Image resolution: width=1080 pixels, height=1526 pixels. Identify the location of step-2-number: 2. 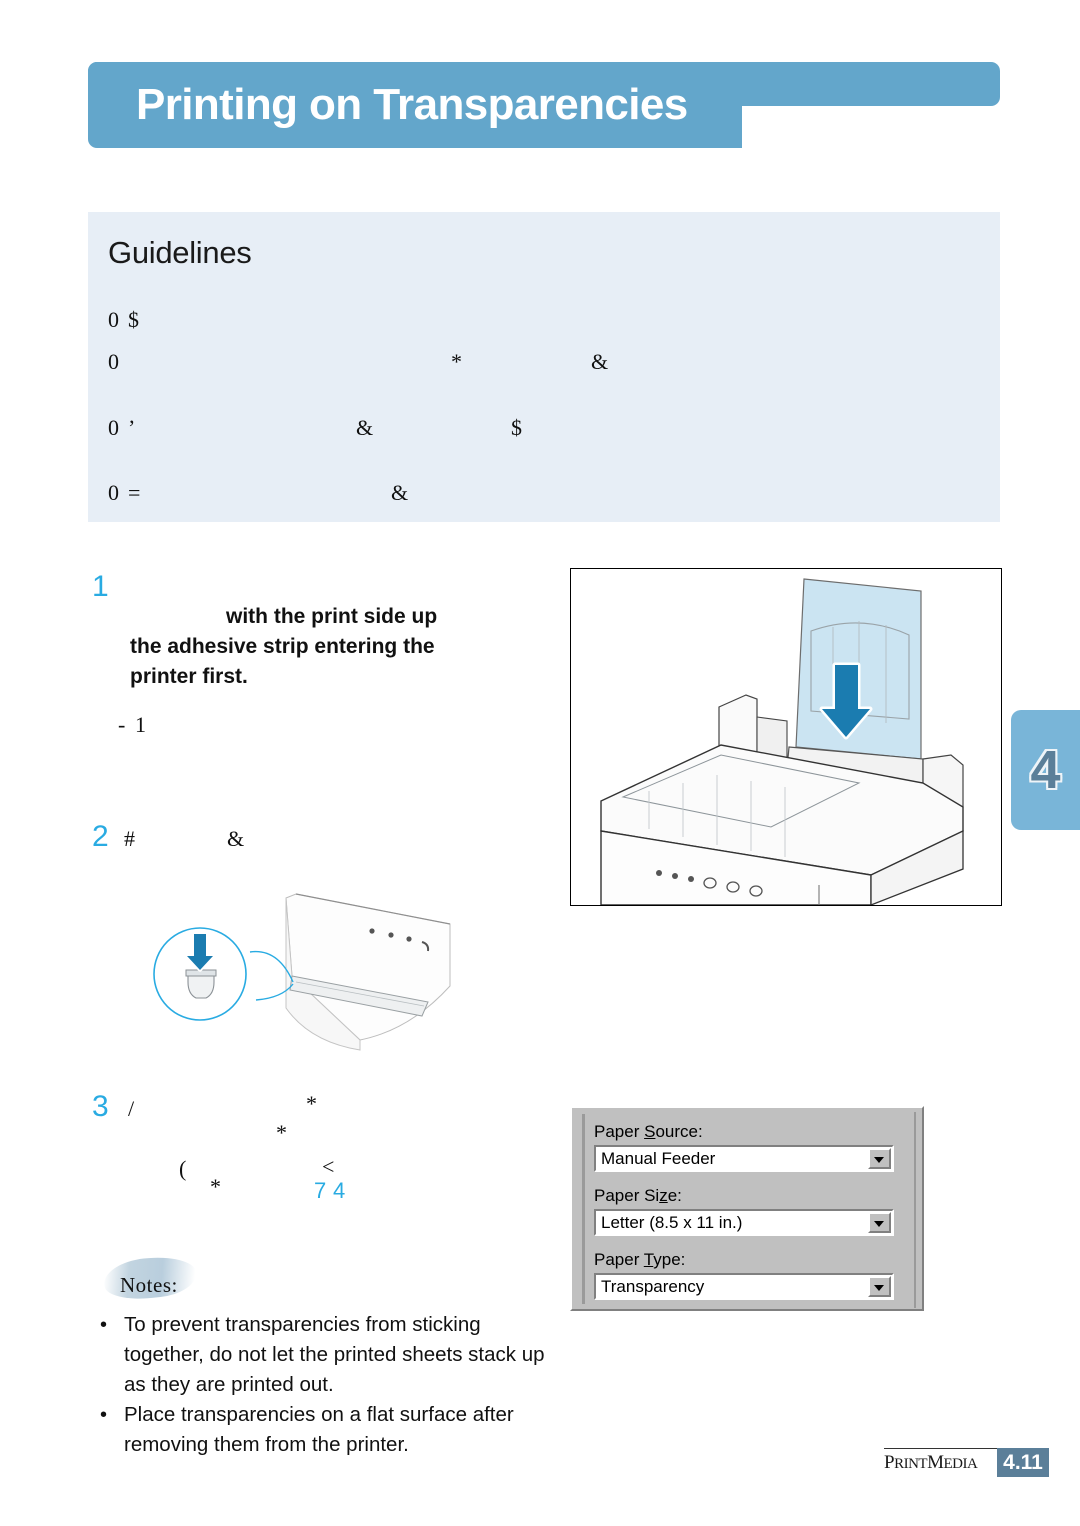
(100, 836).